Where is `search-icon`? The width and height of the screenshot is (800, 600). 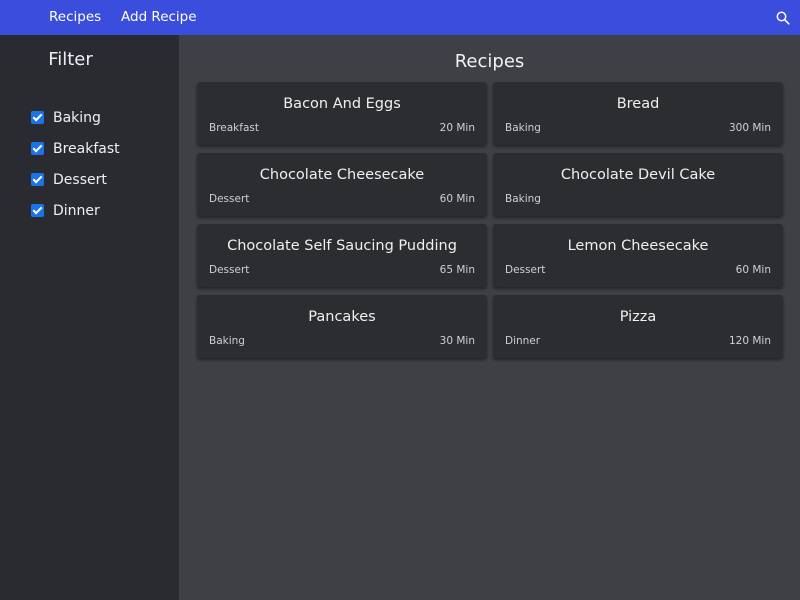
search-icon is located at coordinates (783, 17).